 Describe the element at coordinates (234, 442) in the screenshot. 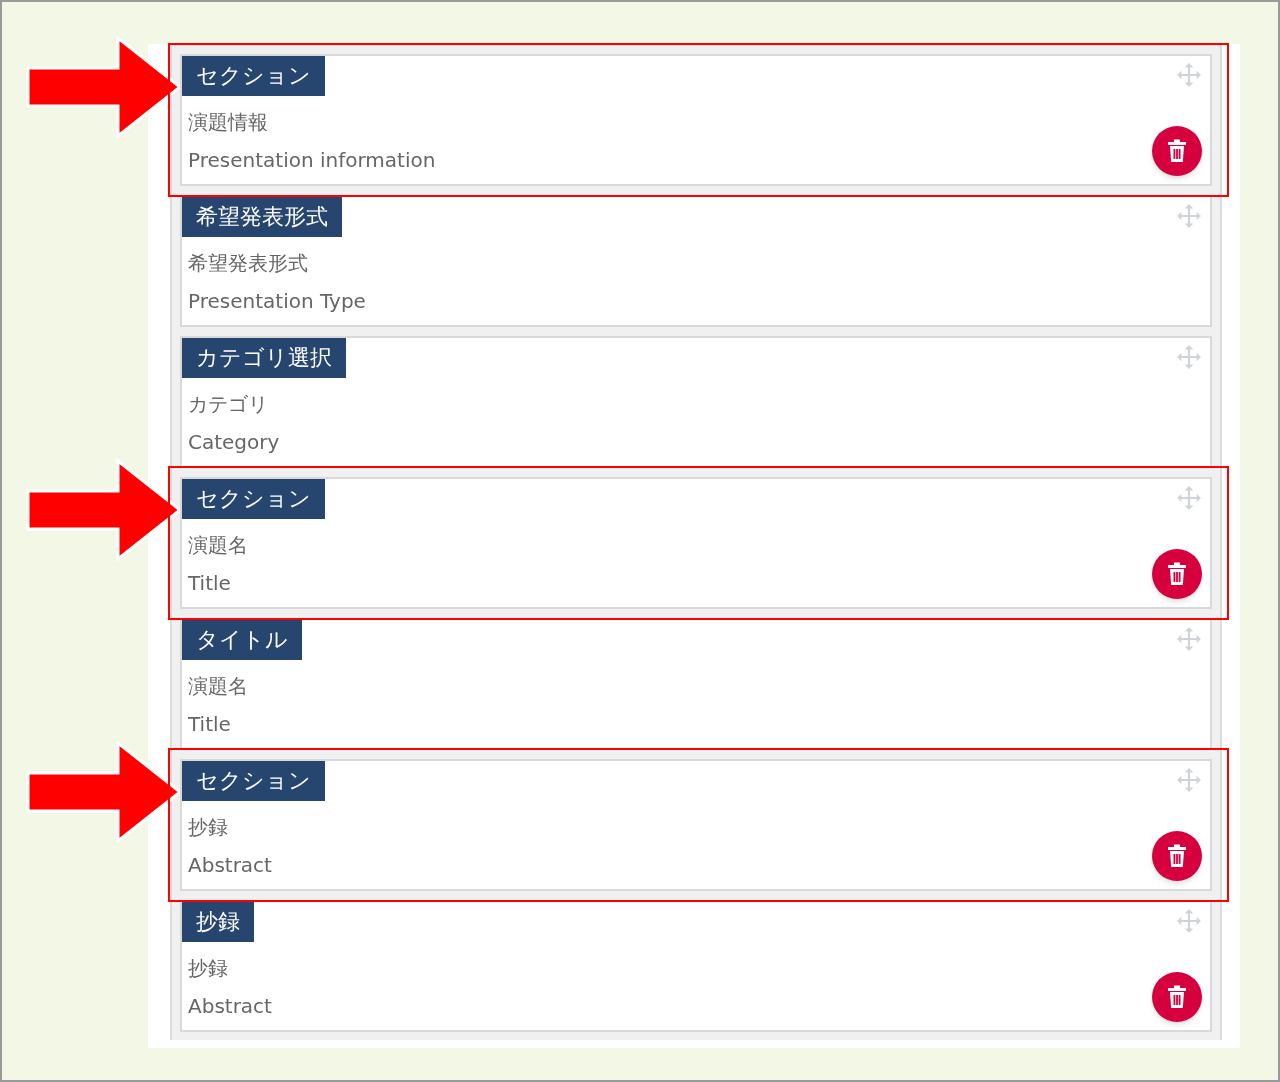

I see `field-label: Category` at that location.